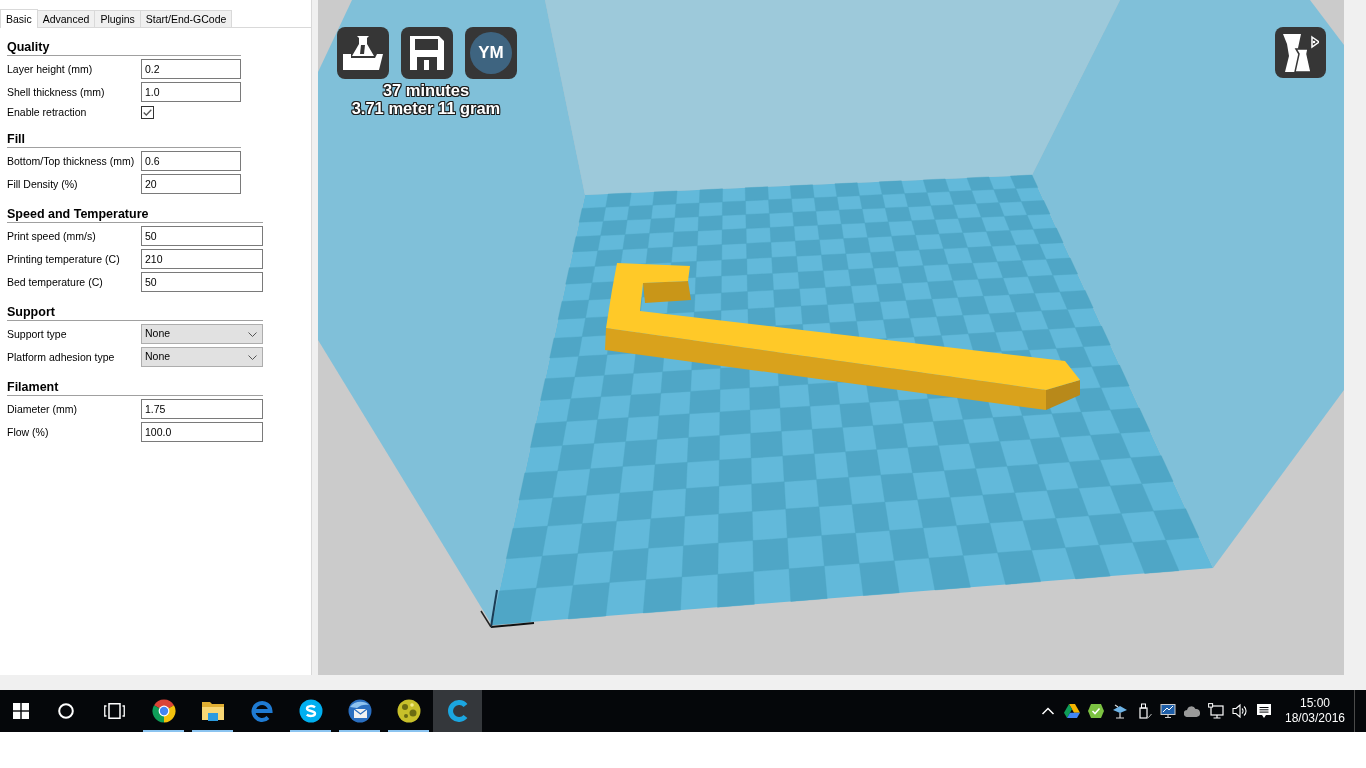 The width and height of the screenshot is (1366, 768). I want to click on input-field: 20, so click(191, 184).